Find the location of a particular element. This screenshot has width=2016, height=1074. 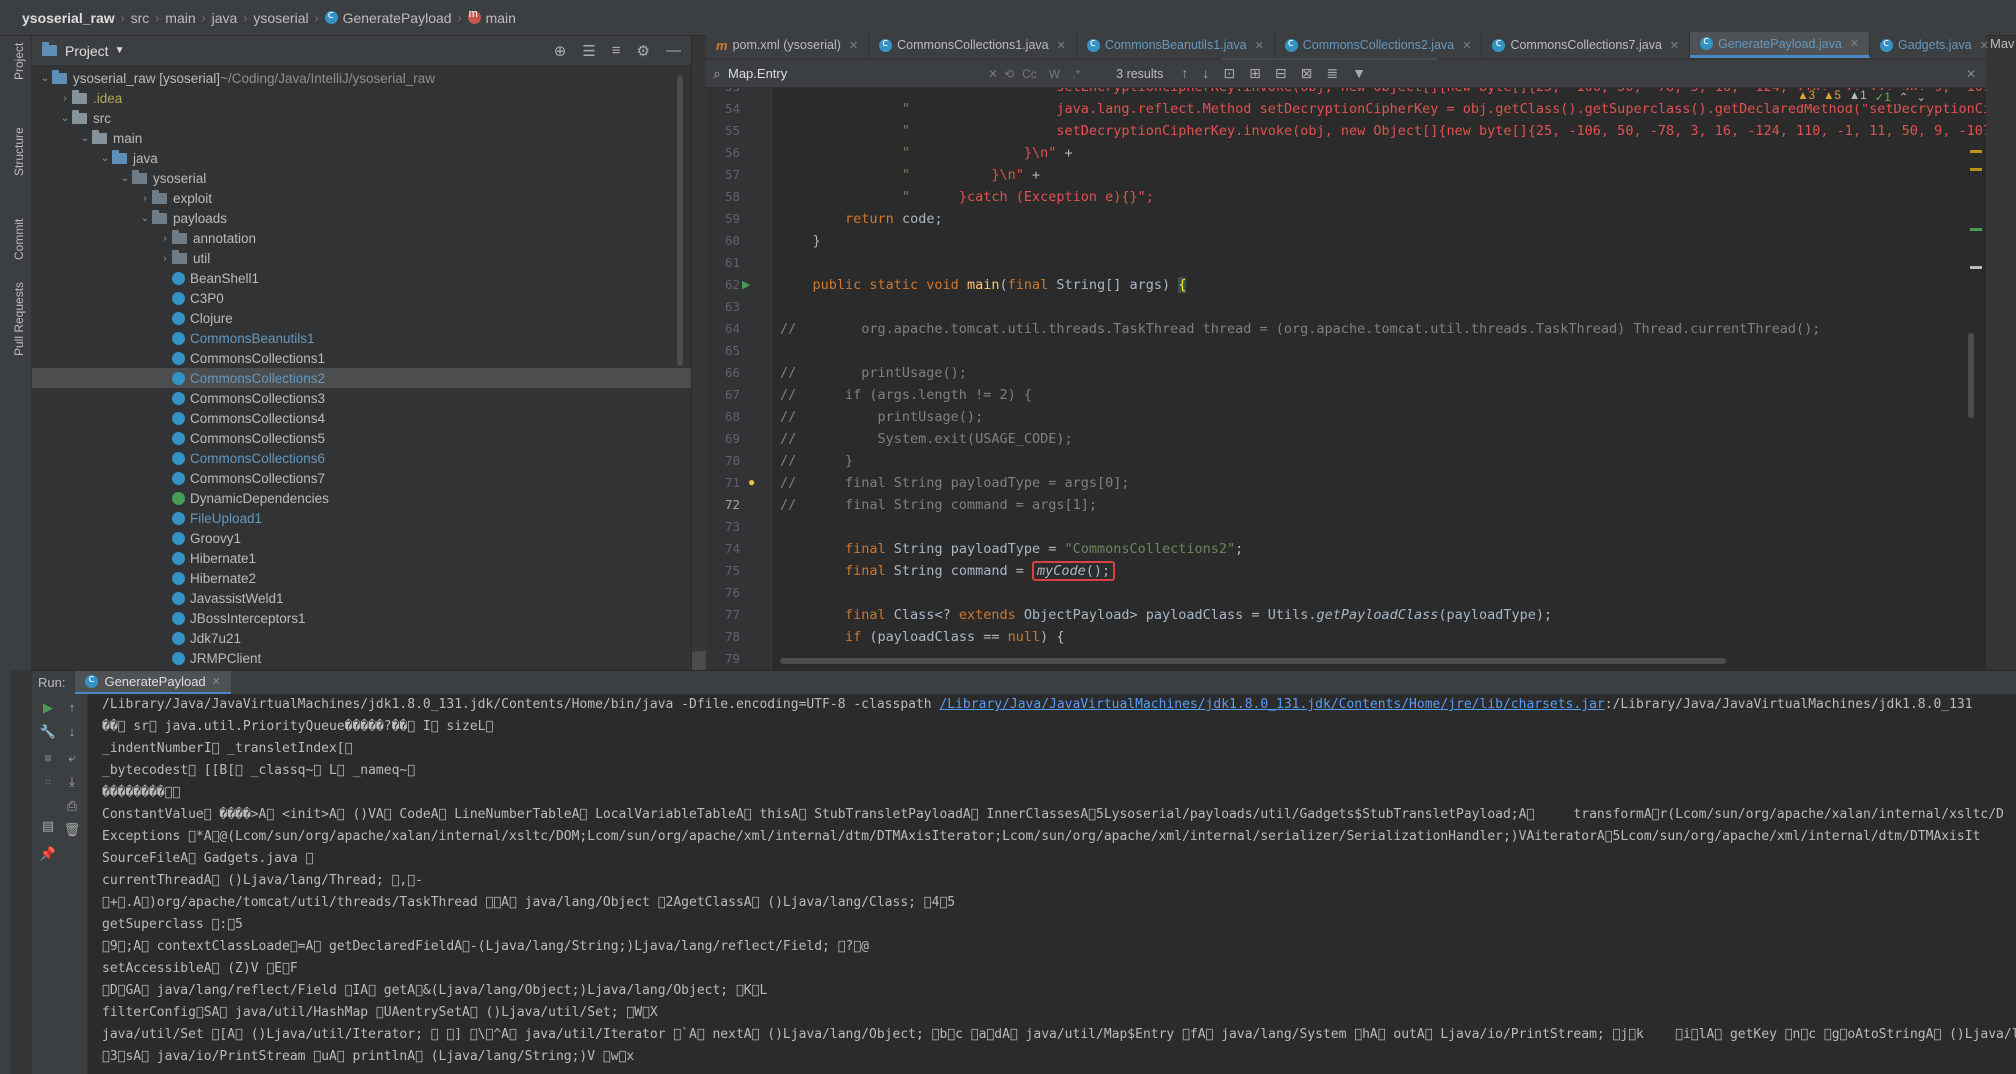

rerun-icon: ▶ is located at coordinates (48, 708).